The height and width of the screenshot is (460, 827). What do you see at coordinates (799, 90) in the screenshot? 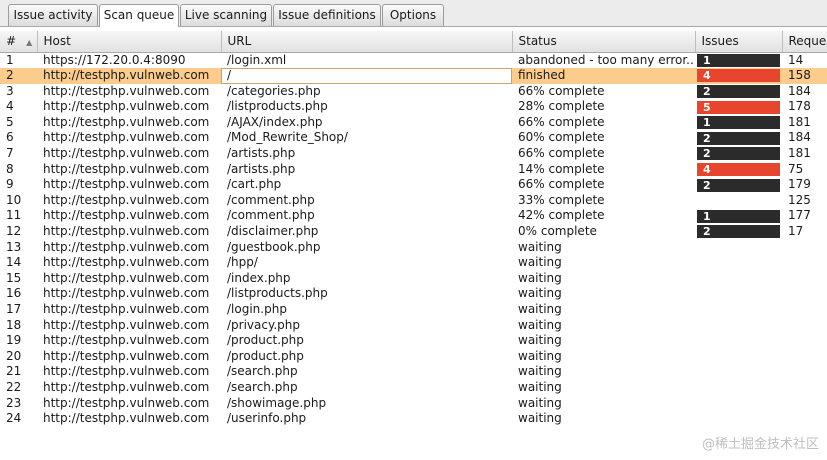
I see `requests-cell: 184` at bounding box center [799, 90].